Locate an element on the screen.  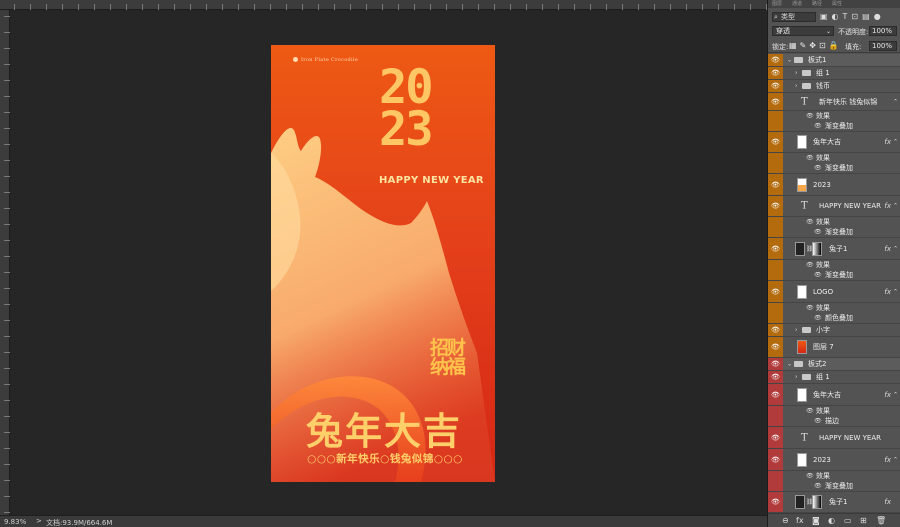
layer-group-b: 👁 ⌄ 板式2 is located at coordinates (834, 364).